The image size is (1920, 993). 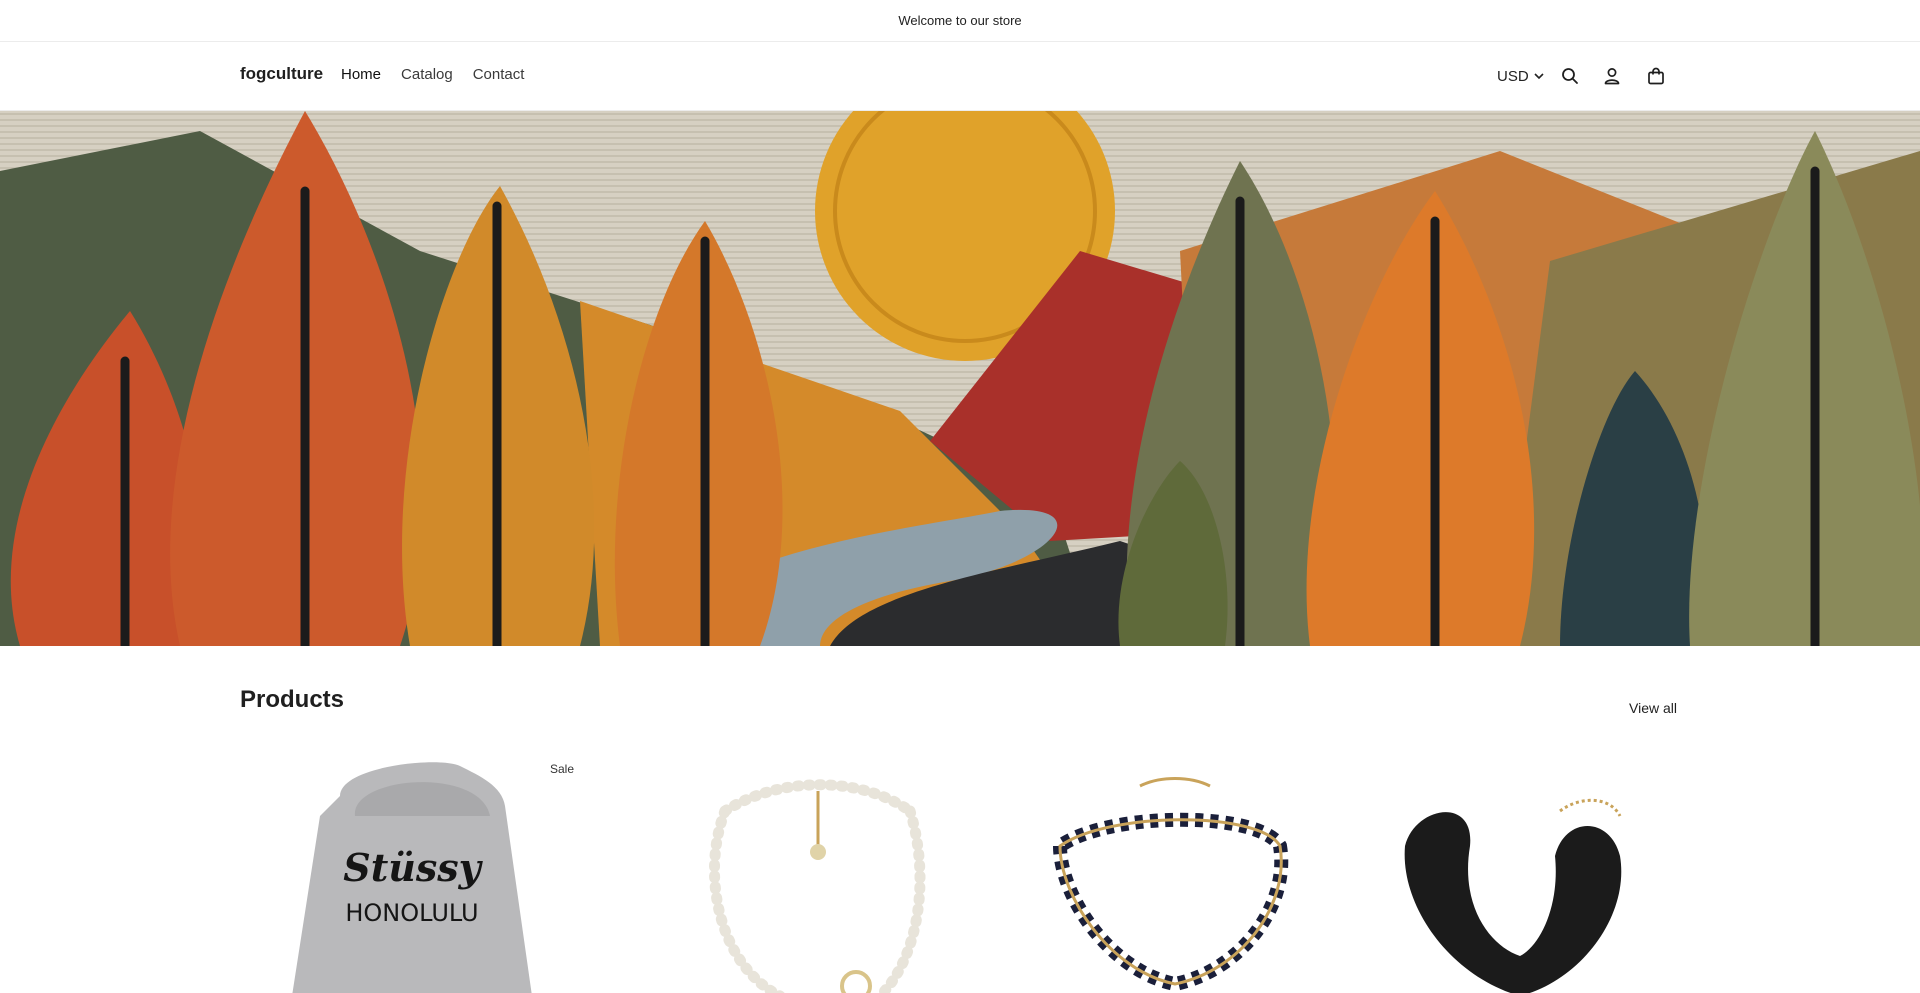 I want to click on product-card: Sale Stüssy HONOLULU, so click(x=420, y=874).